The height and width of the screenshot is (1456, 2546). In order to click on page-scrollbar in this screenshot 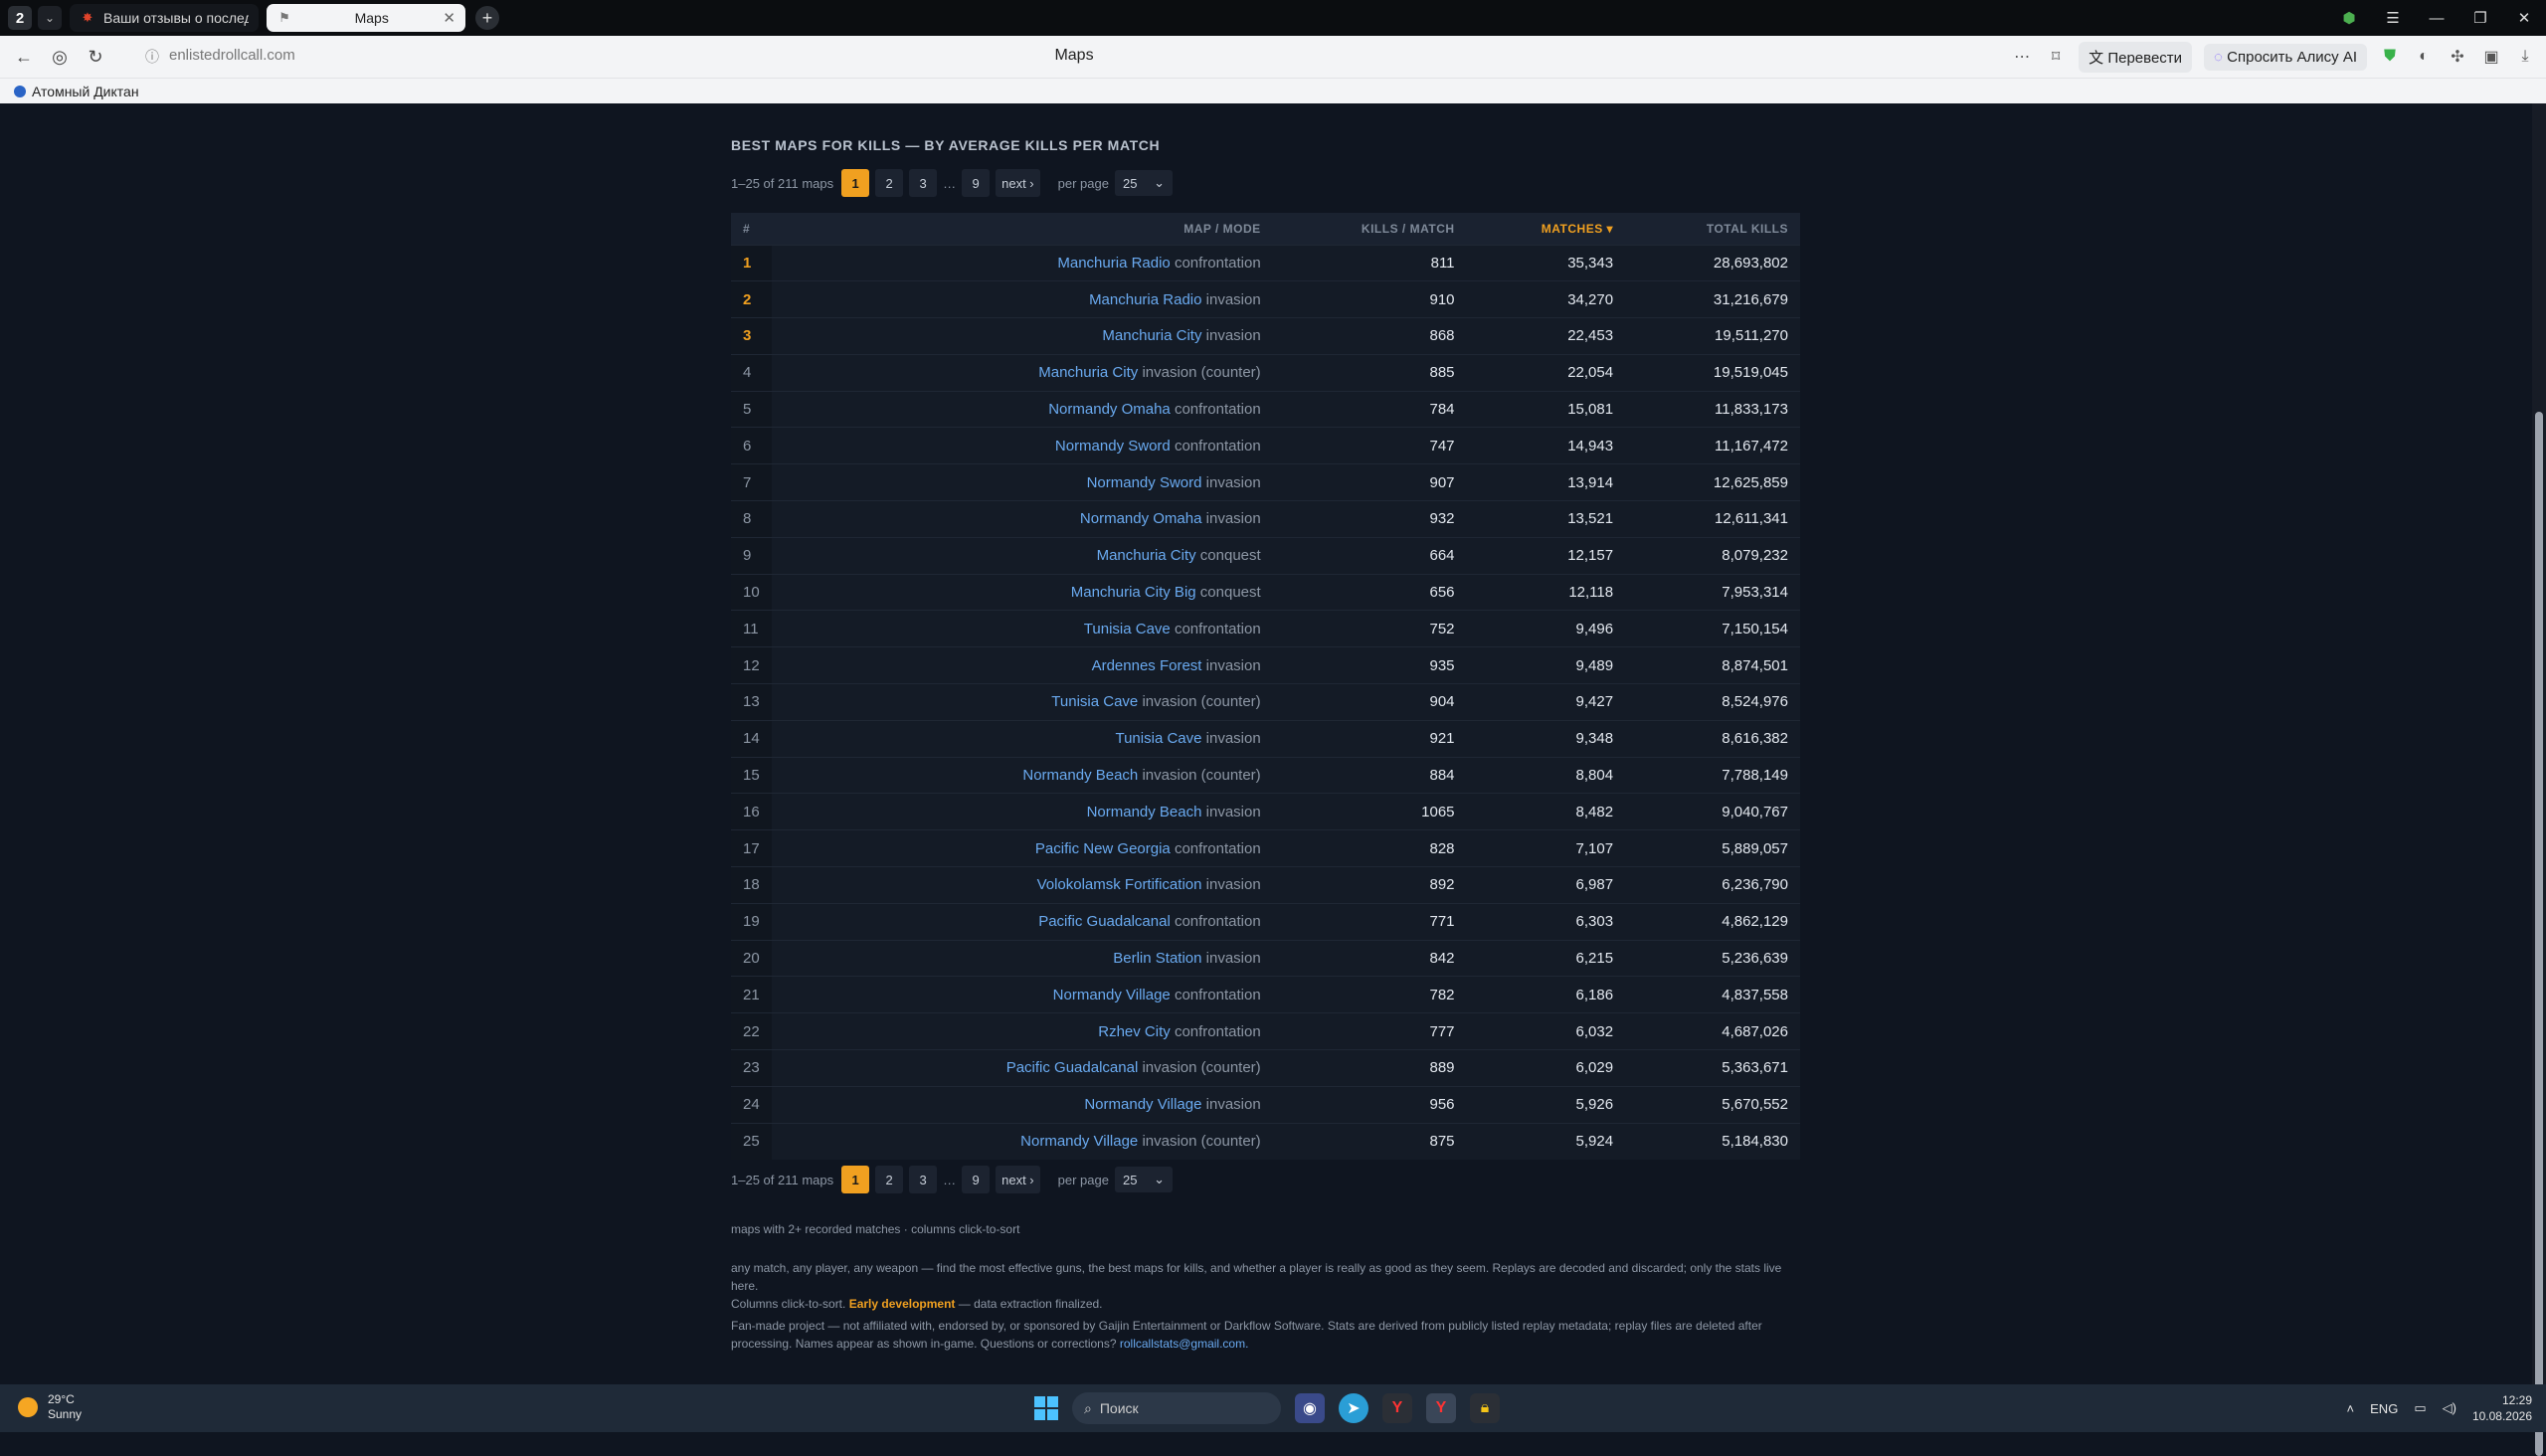, I will do `click(2539, 779)`.